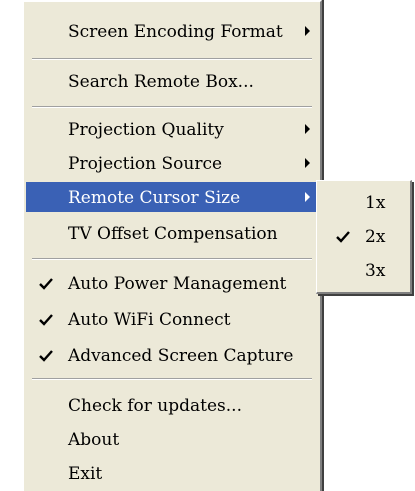  I want to click on submenu-item-1x: 1x, so click(363, 202).